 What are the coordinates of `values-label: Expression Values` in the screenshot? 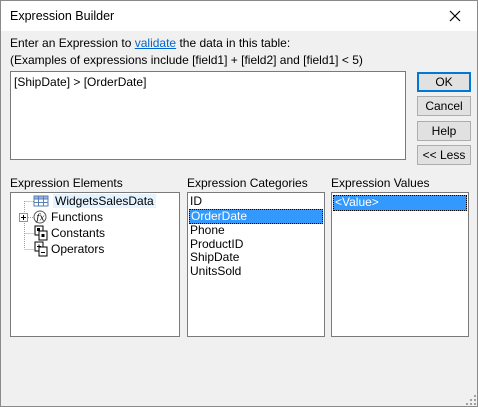 It's located at (380, 183).